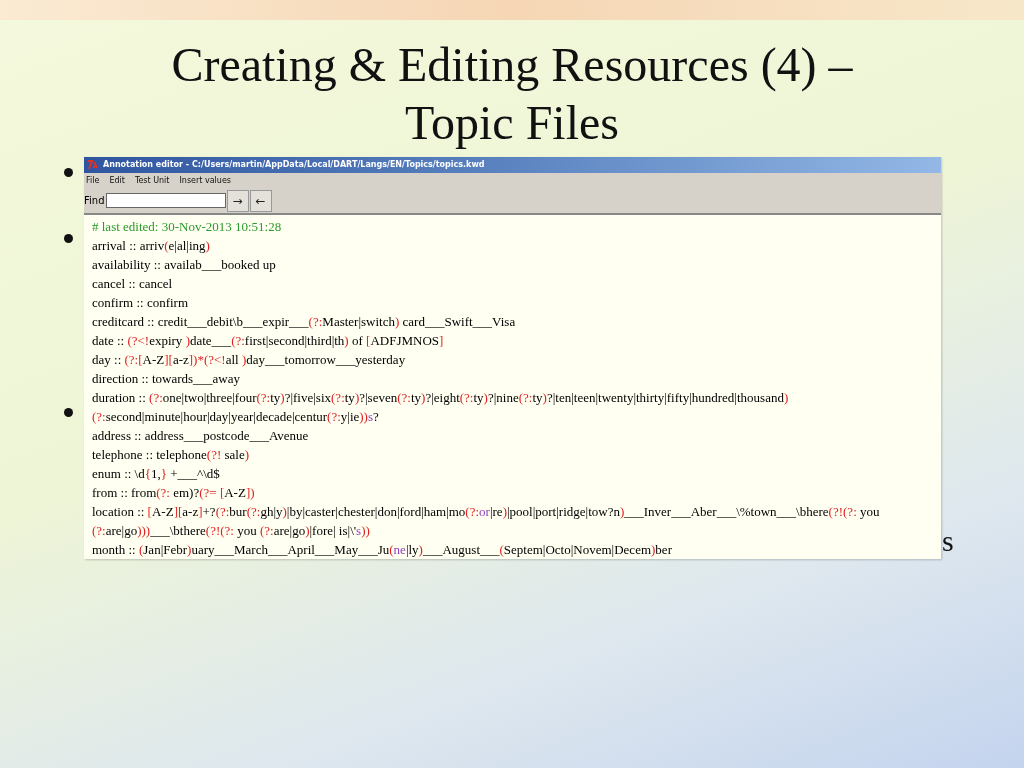  Describe the element at coordinates (260, 200) in the screenshot. I see `find-arrow-button: ←` at that location.